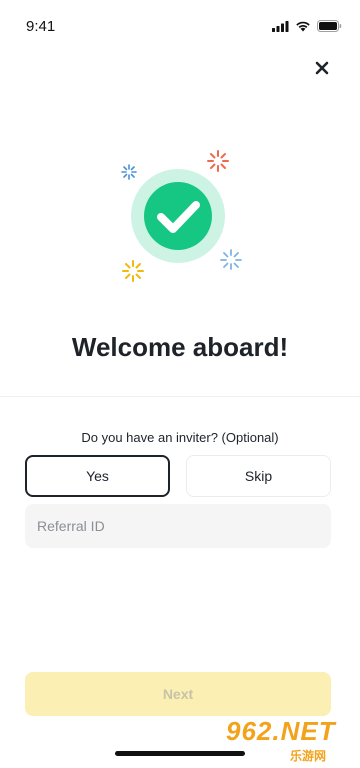 The width and height of the screenshot is (360, 768). What do you see at coordinates (133, 271) in the screenshot?
I see `sparkle-yellow-icon` at bounding box center [133, 271].